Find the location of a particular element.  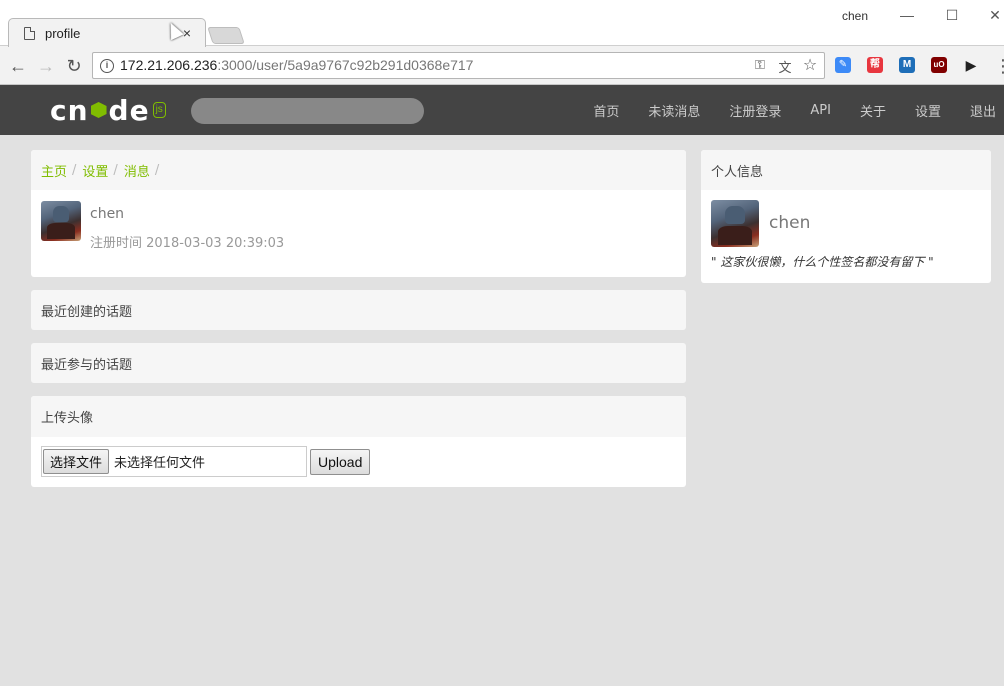

minimize-icon: — is located at coordinates (907, 16).